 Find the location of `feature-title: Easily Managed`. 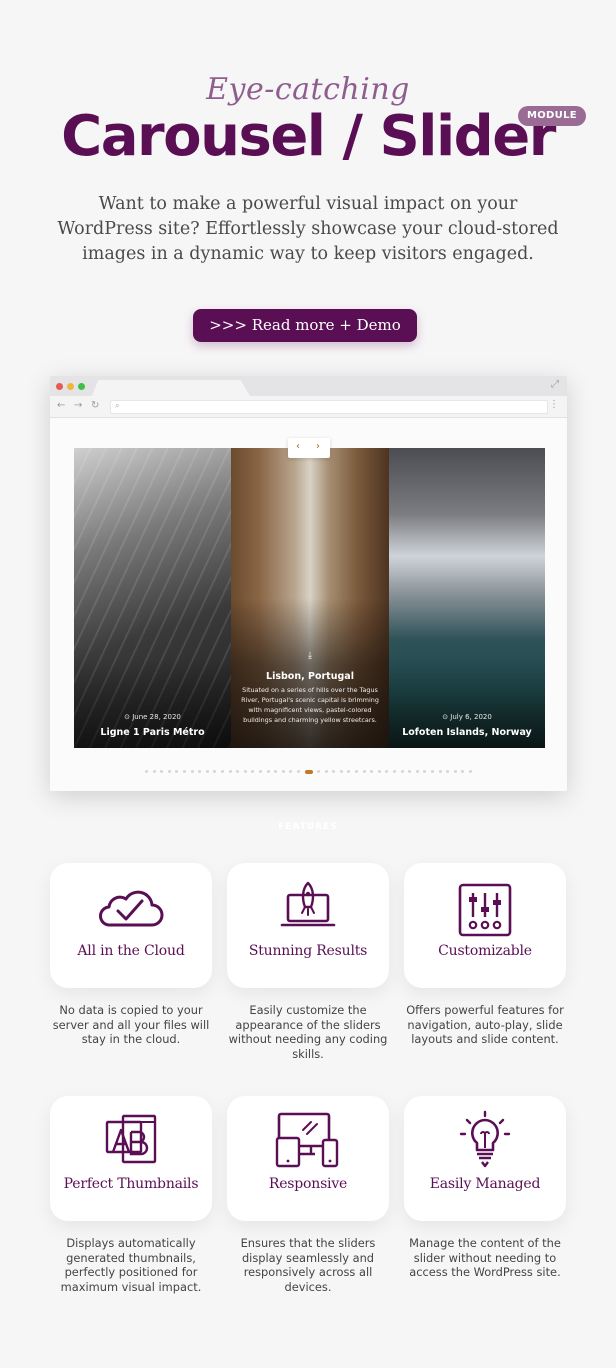

feature-title: Easily Managed is located at coordinates (485, 1184).